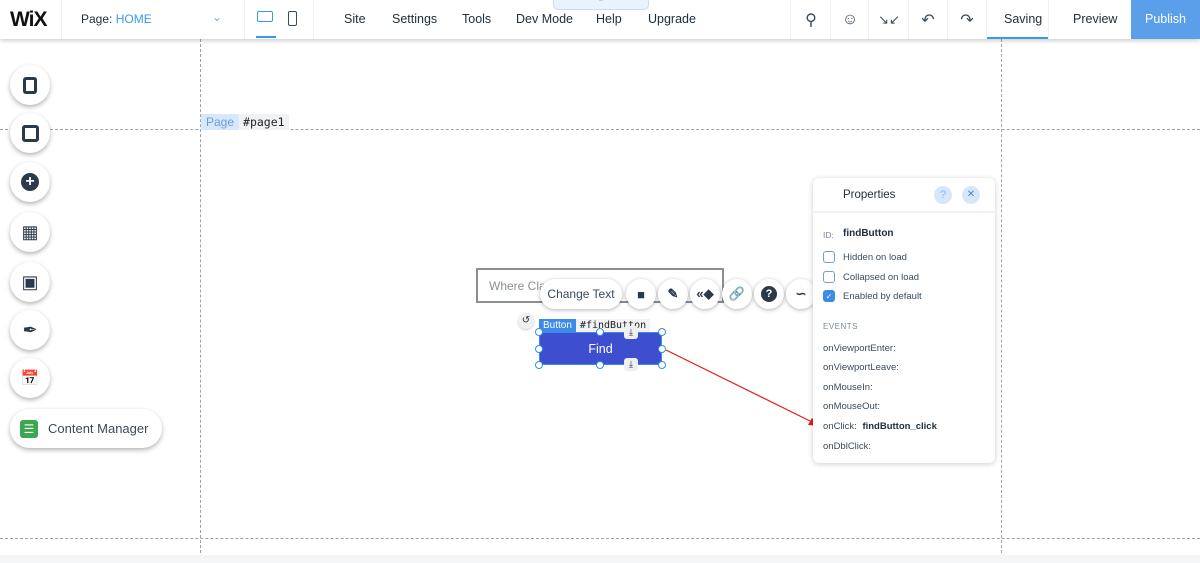  Describe the element at coordinates (840, 426) in the screenshot. I see `event-onclick-name: onClick:` at that location.